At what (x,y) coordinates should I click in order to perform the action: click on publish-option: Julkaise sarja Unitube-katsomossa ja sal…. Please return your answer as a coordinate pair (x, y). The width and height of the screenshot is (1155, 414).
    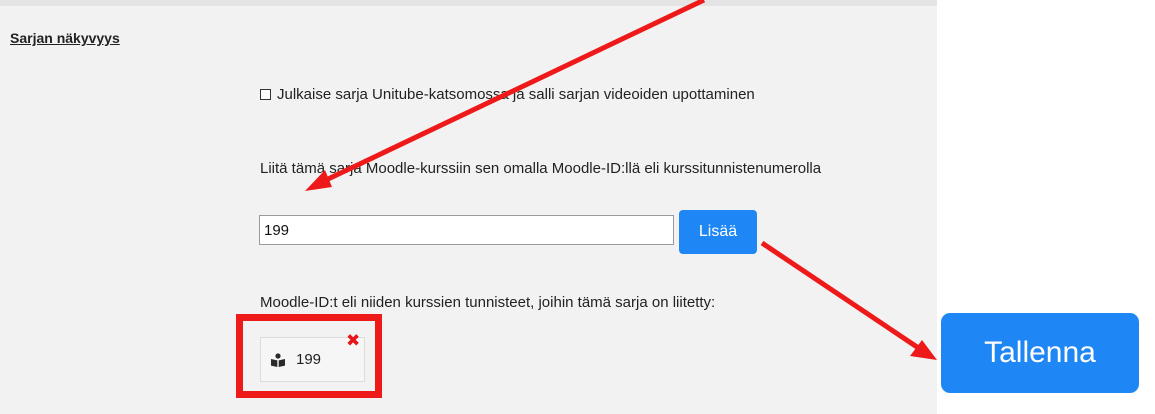
    Looking at the image, I should click on (507, 94).